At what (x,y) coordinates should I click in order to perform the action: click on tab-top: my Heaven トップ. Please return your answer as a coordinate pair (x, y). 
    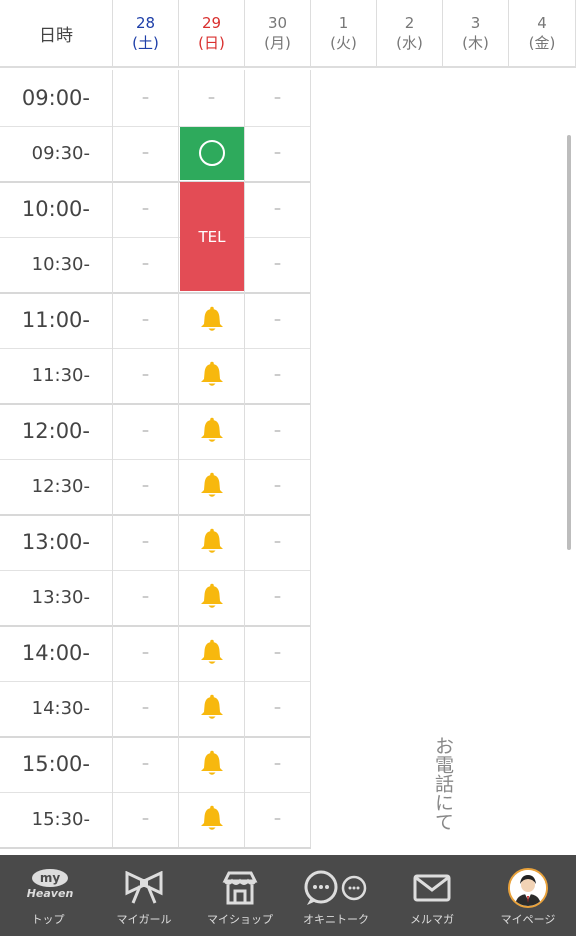
    Looking at the image, I should click on (48, 895).